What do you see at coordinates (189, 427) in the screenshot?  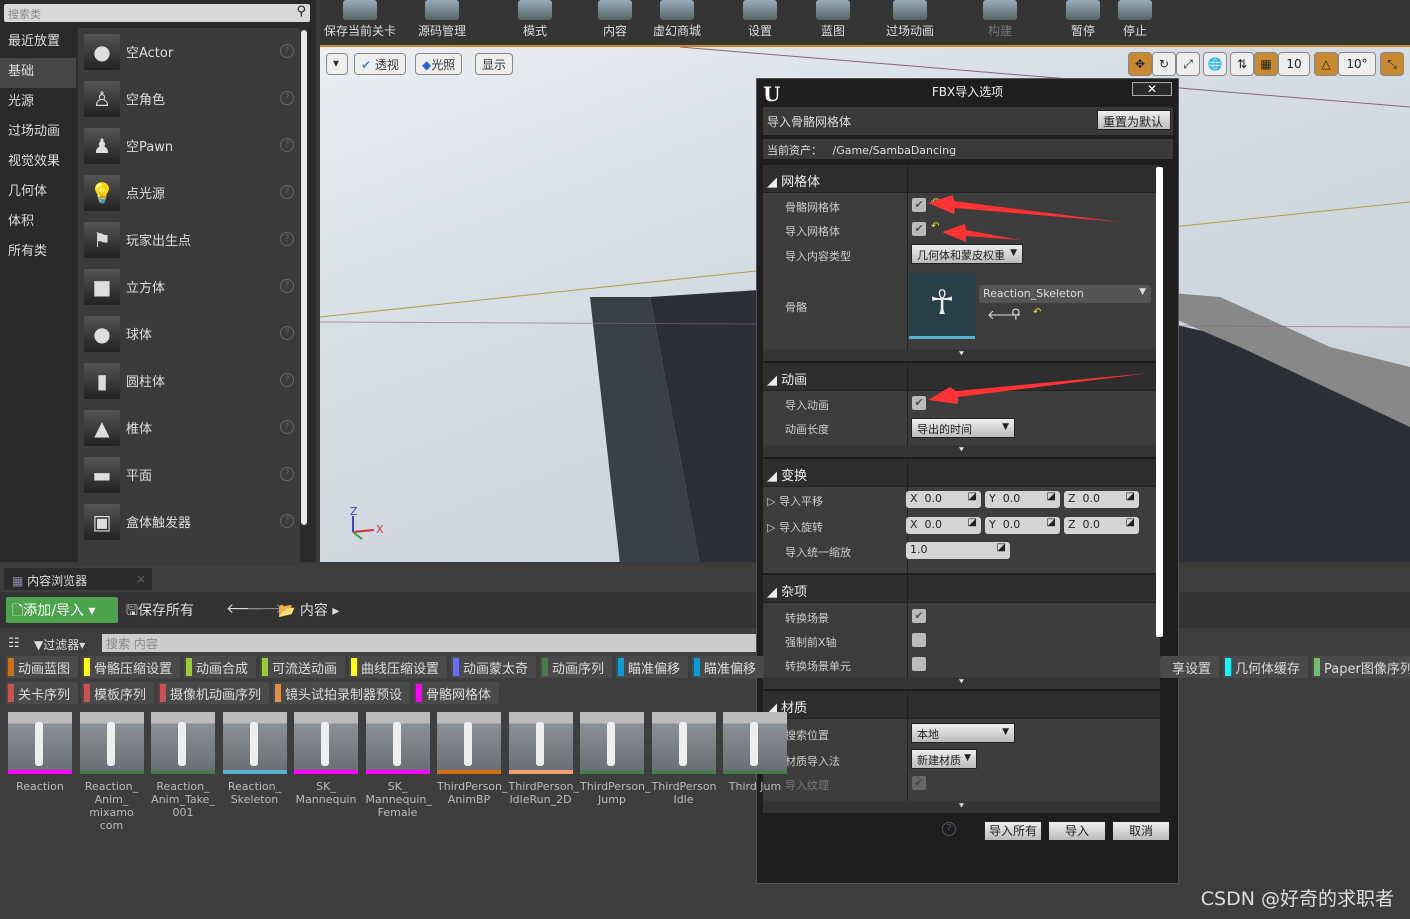 I see `actor-item: ▲ 椎体?` at bounding box center [189, 427].